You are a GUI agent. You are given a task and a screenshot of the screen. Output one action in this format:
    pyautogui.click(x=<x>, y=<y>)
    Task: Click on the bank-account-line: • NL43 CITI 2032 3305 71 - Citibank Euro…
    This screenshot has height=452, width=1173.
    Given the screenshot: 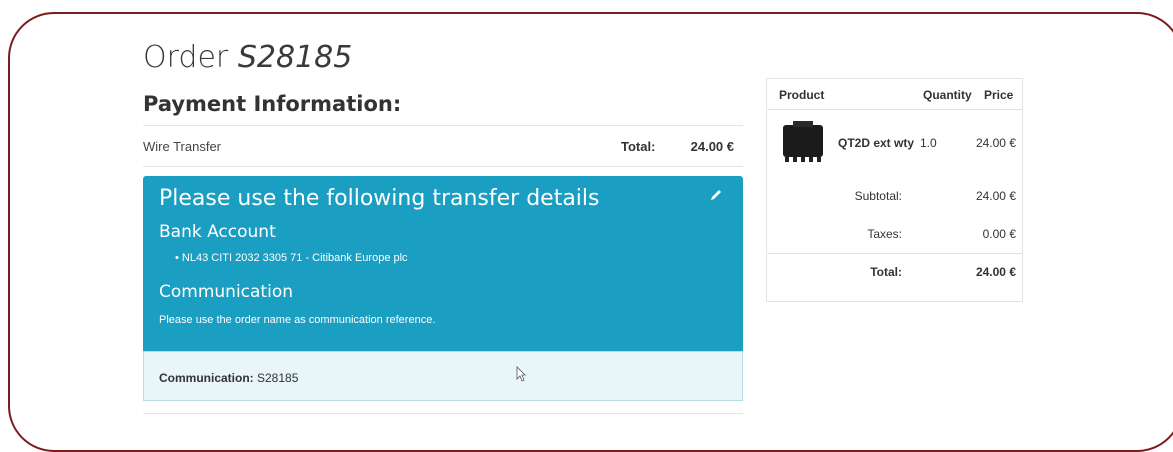 What is the action you would take?
    pyautogui.click(x=291, y=258)
    